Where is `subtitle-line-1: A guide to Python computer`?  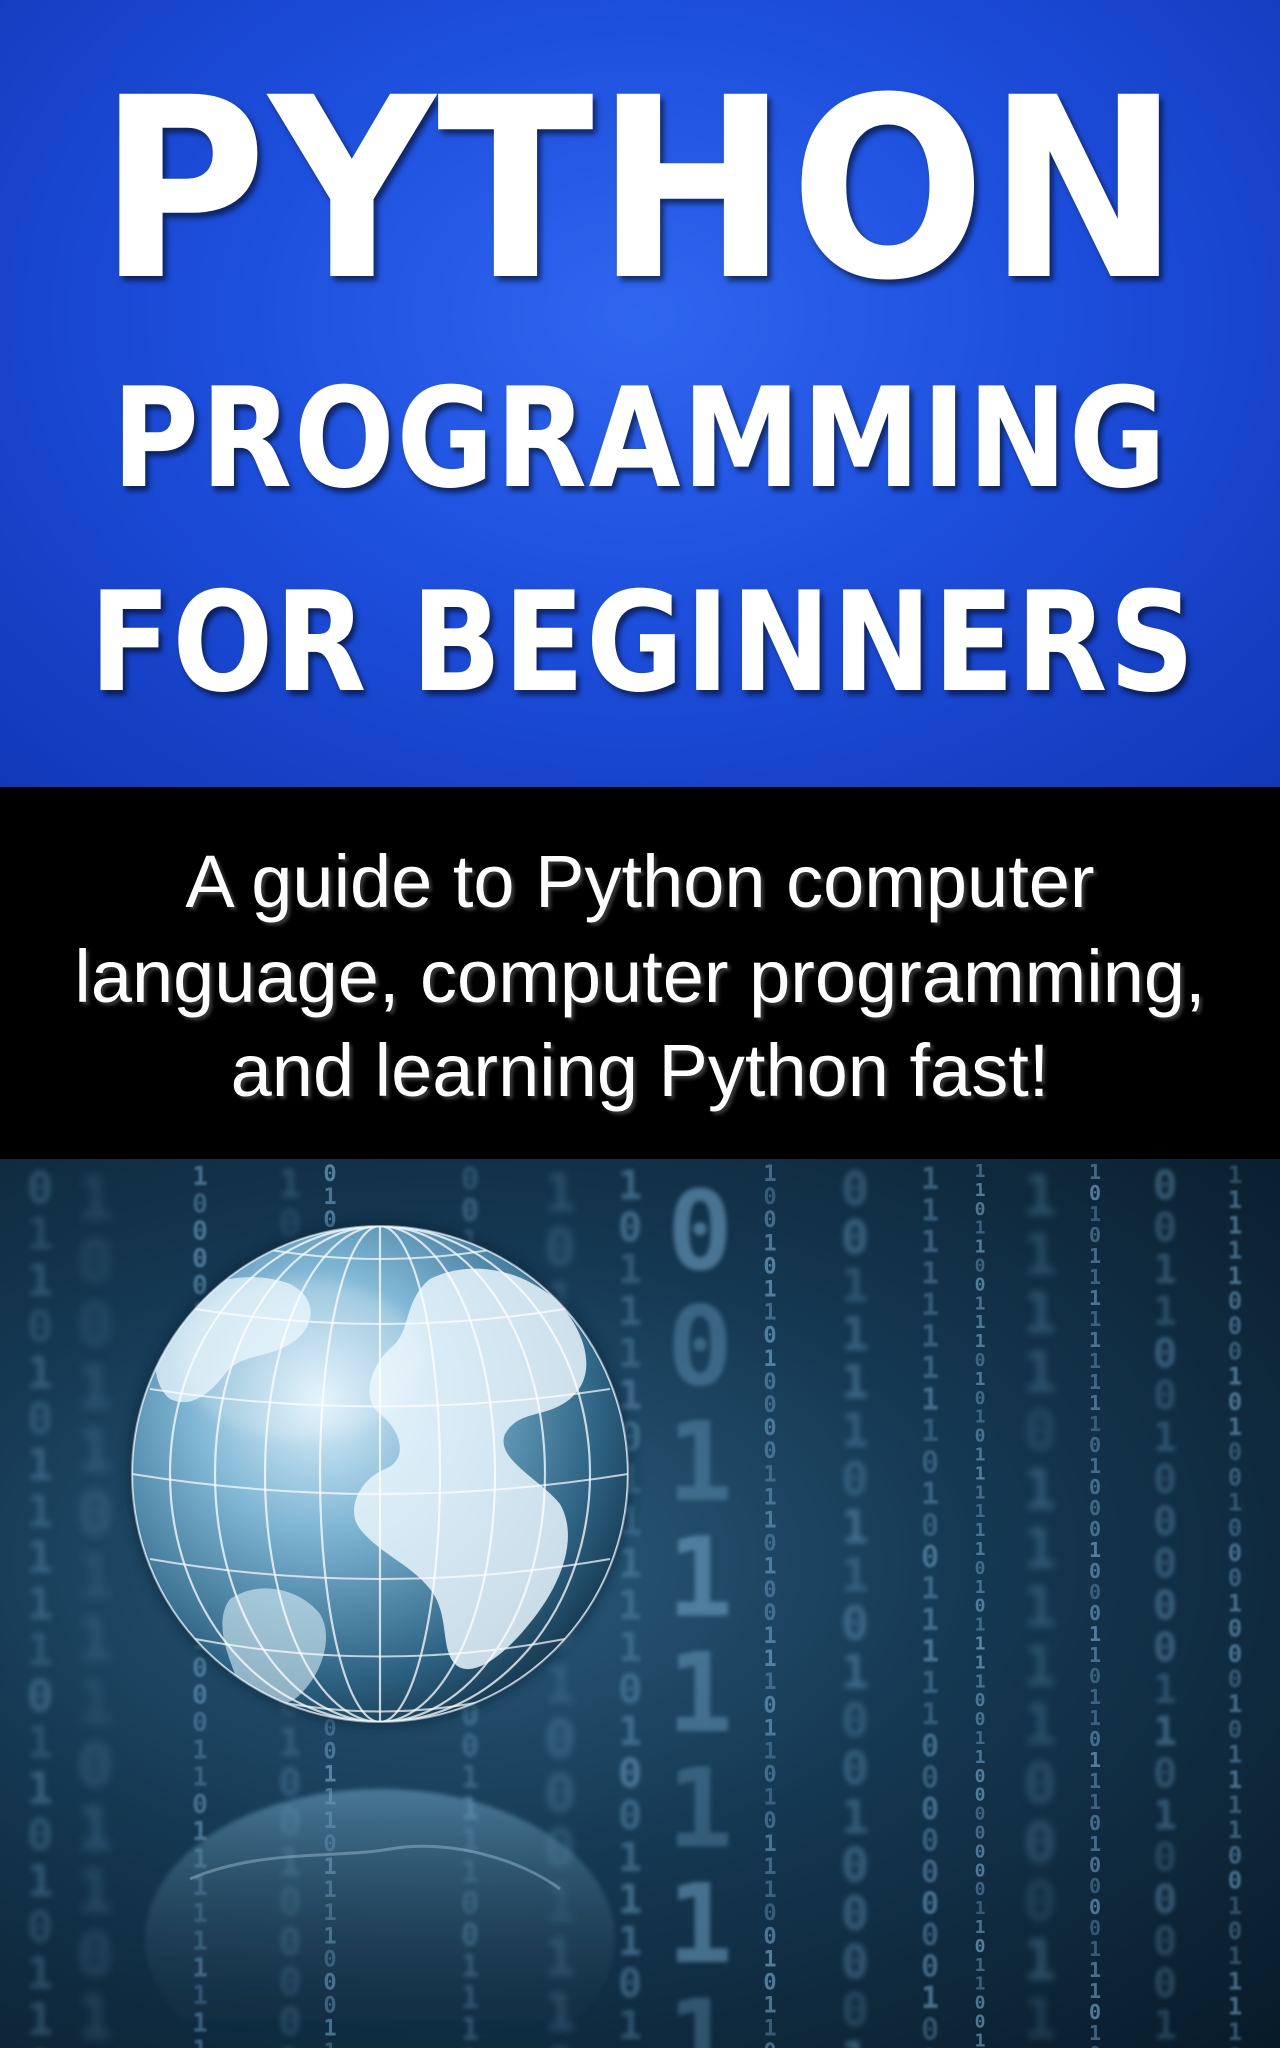
subtitle-line-1: A guide to Python computer is located at coordinates (640, 881).